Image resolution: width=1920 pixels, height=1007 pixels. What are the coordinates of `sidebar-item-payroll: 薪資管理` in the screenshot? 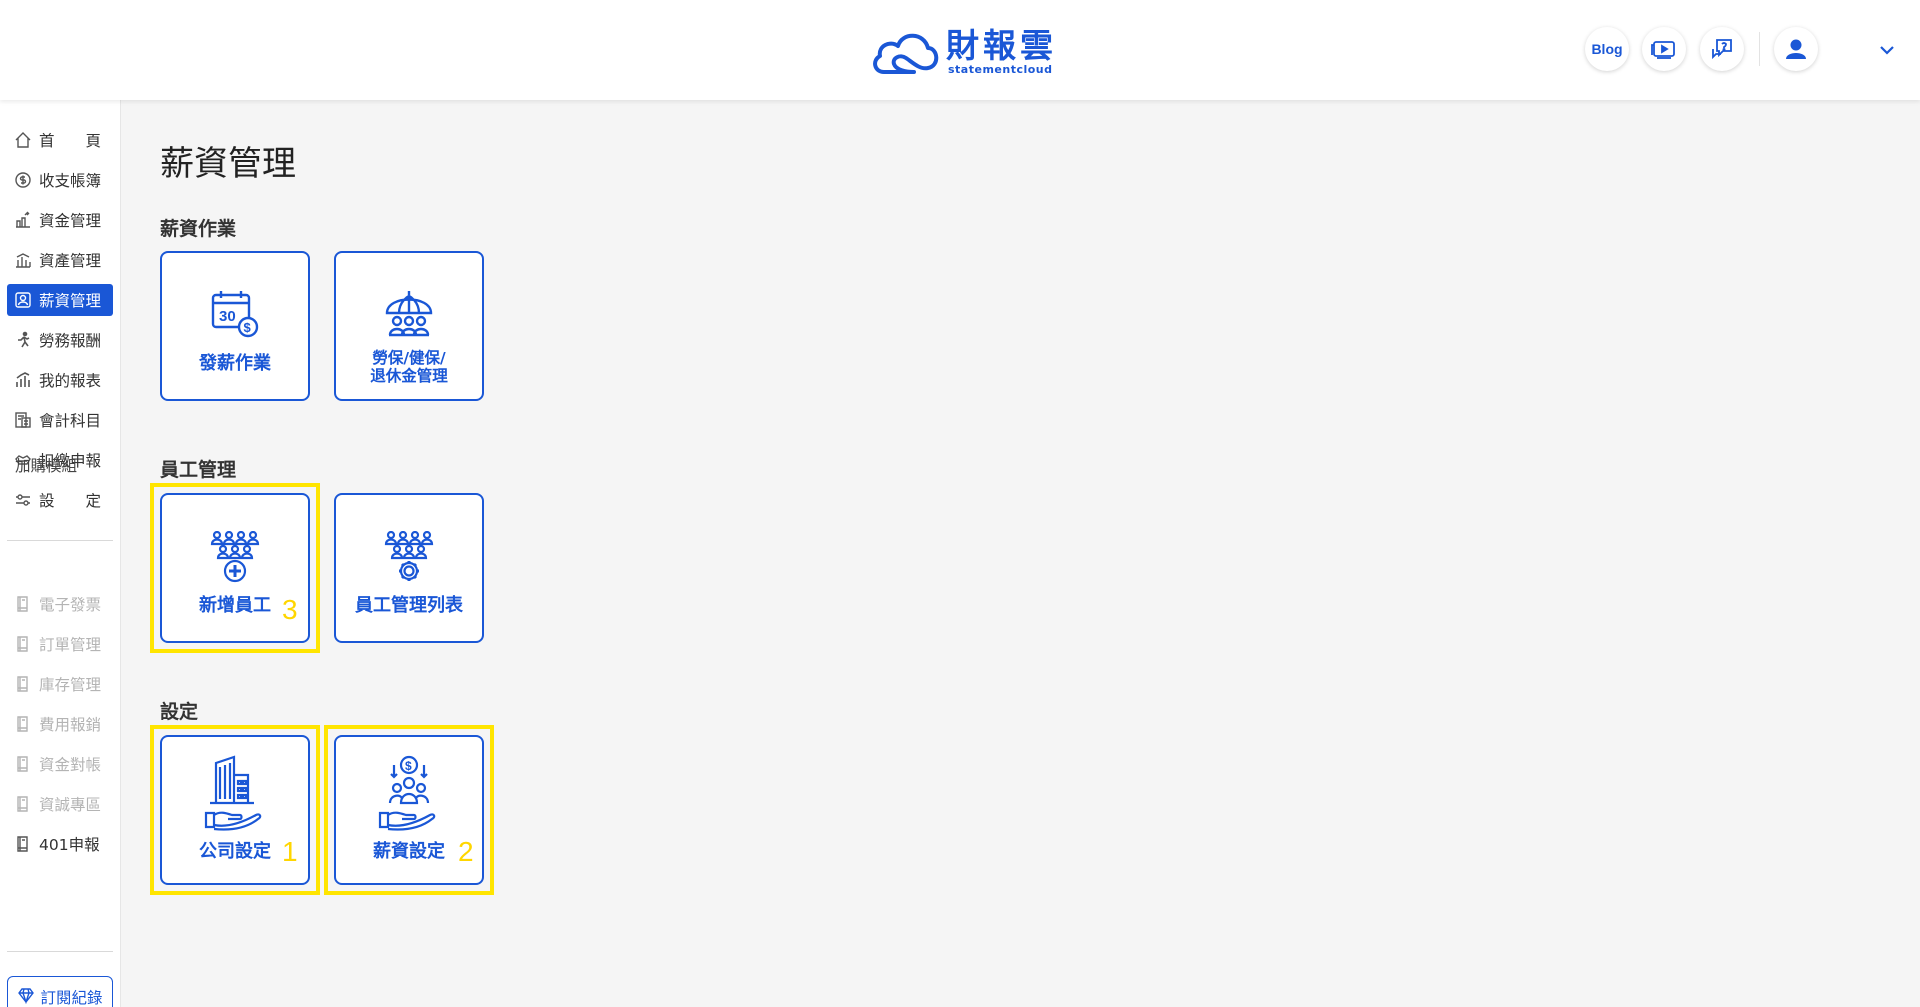 It's located at (60, 300).